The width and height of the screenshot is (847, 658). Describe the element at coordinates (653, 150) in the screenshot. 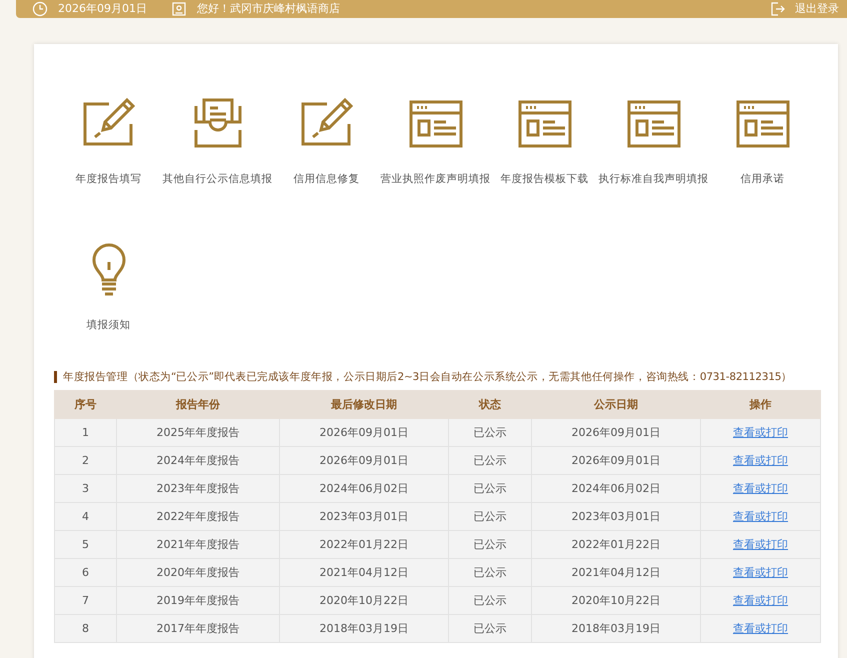

I see `menu-tile: 执行标准自我声明填报` at that location.